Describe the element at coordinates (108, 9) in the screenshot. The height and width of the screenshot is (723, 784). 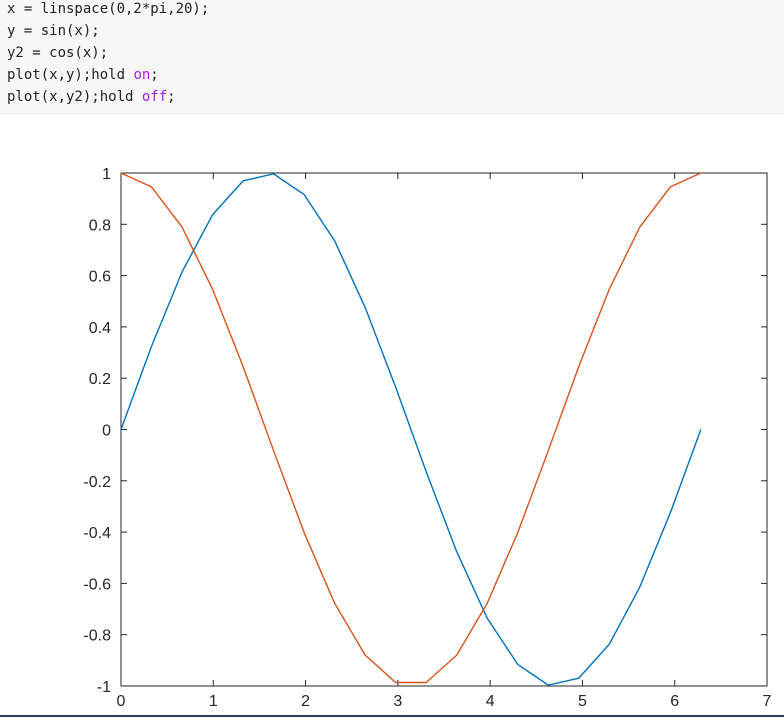
I see `code-line-1: x = linspace(0,2*pi,20);` at that location.